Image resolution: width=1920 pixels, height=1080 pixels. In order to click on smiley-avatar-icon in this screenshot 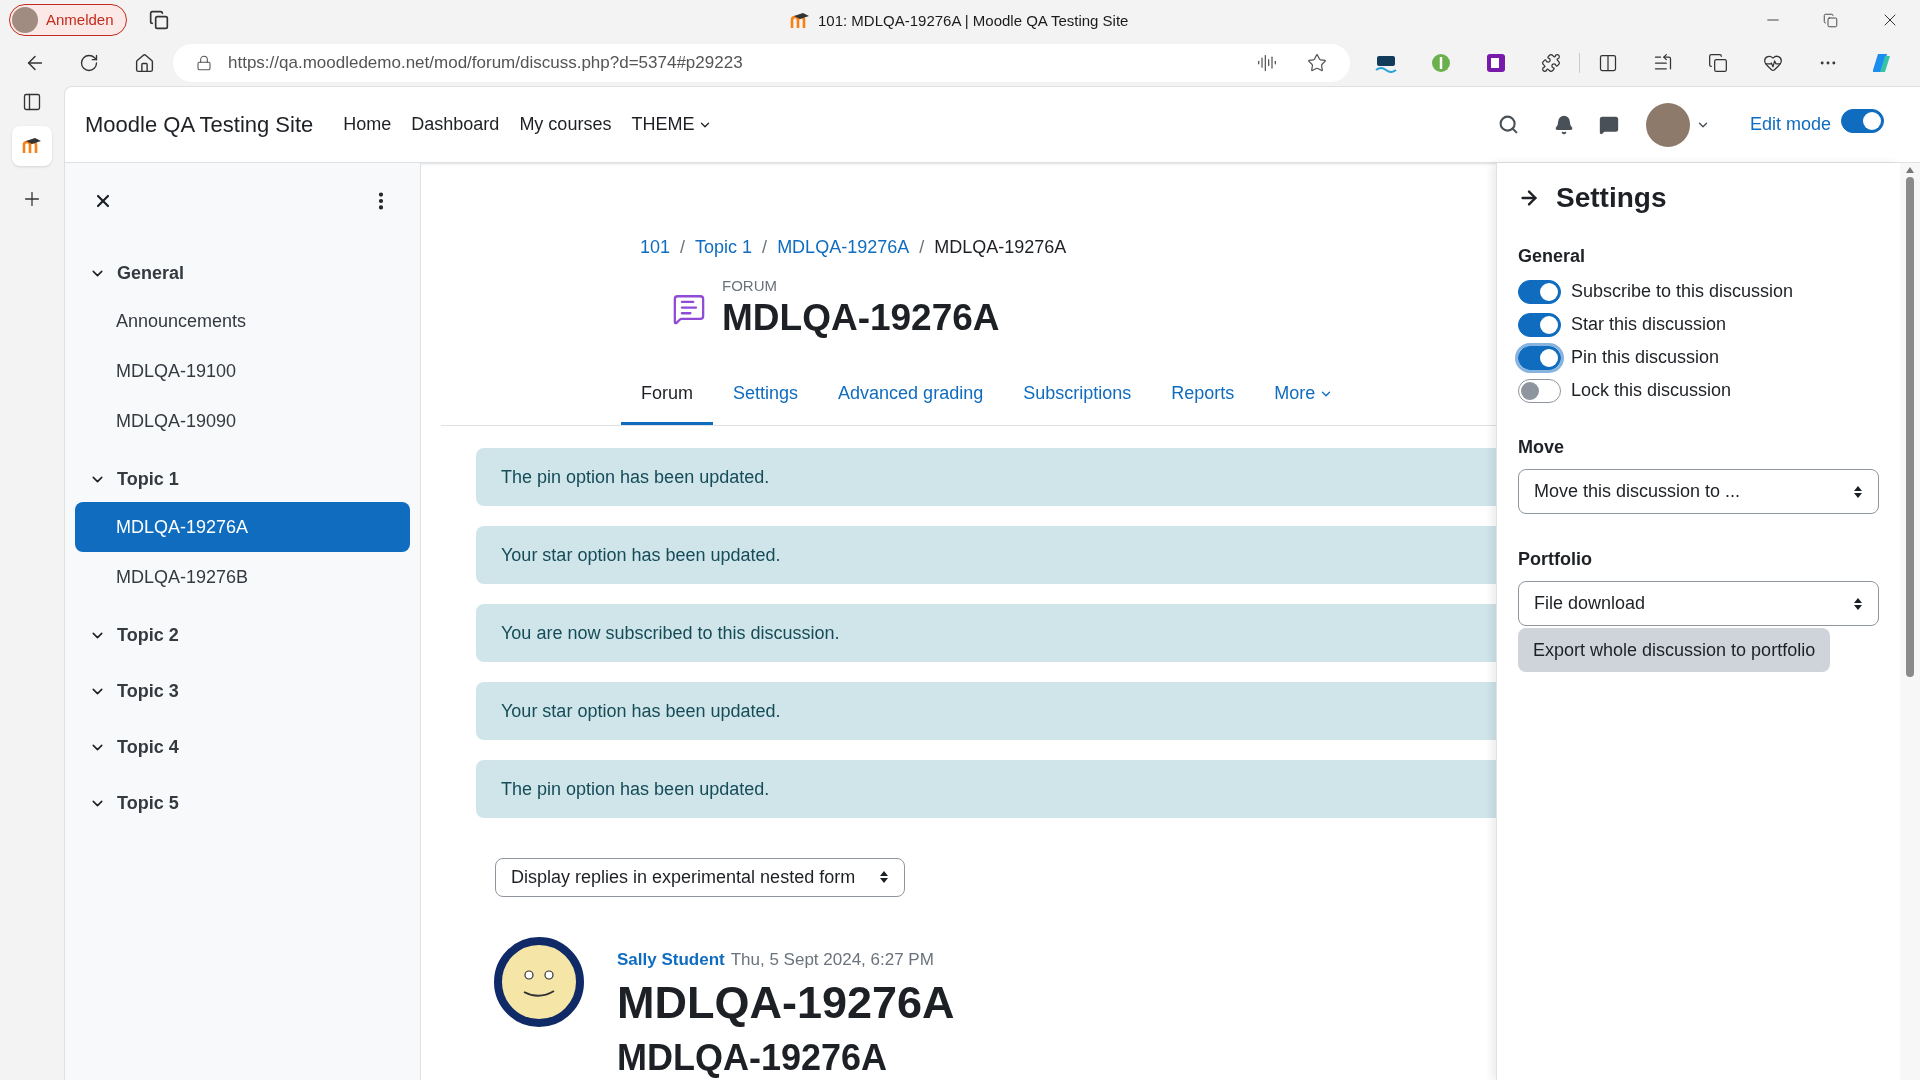, I will do `click(539, 981)`.